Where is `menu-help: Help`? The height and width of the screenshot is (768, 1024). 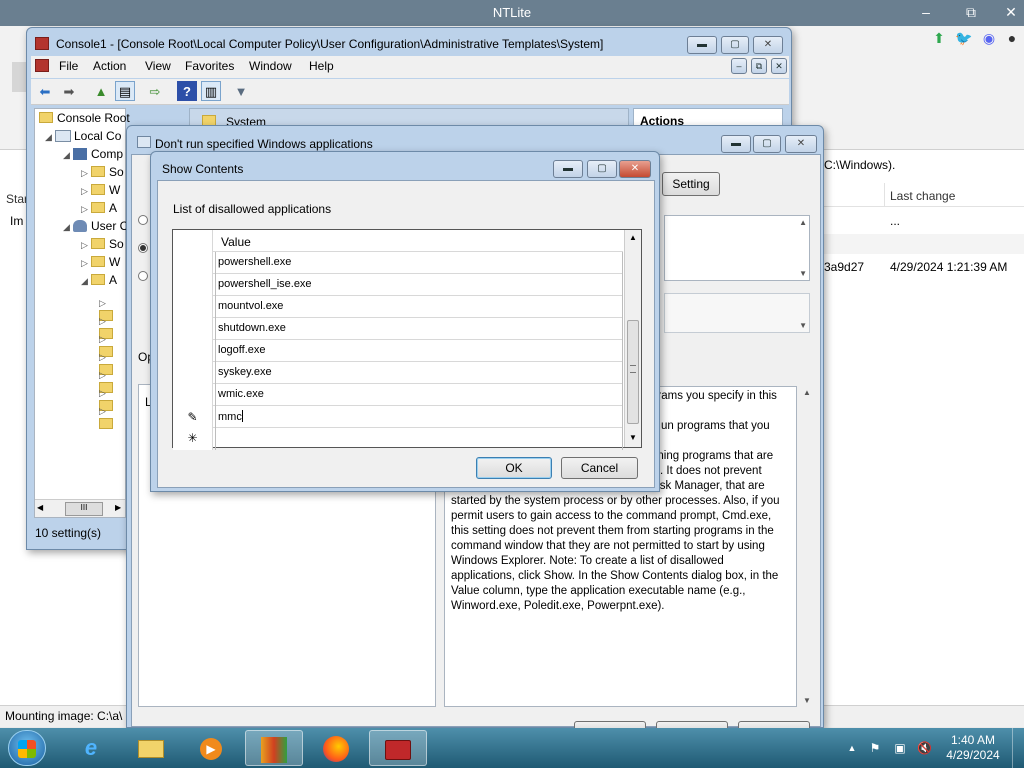
menu-help: Help is located at coordinates (321, 66).